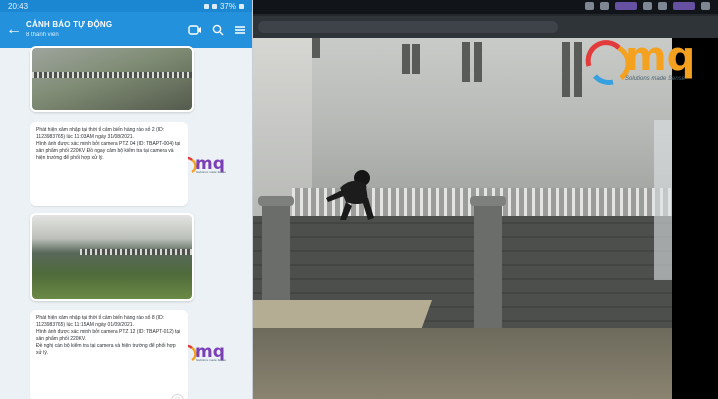  What do you see at coordinates (195, 30) in the screenshot?
I see `video-call-icon` at bounding box center [195, 30].